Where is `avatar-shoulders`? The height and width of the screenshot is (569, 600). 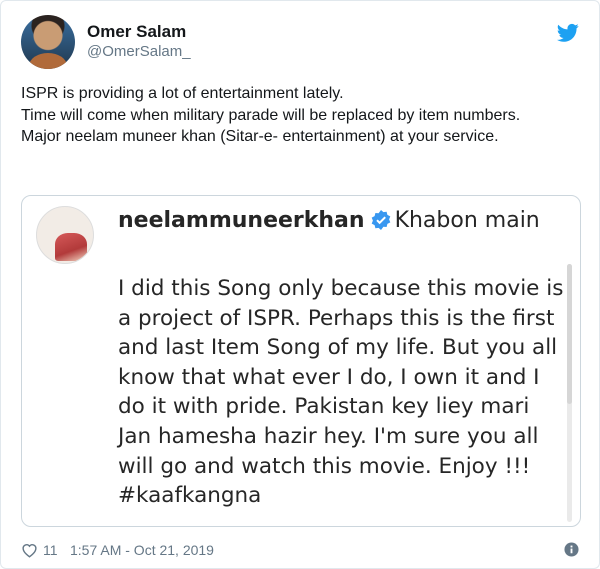
avatar-shoulders is located at coordinates (48, 61).